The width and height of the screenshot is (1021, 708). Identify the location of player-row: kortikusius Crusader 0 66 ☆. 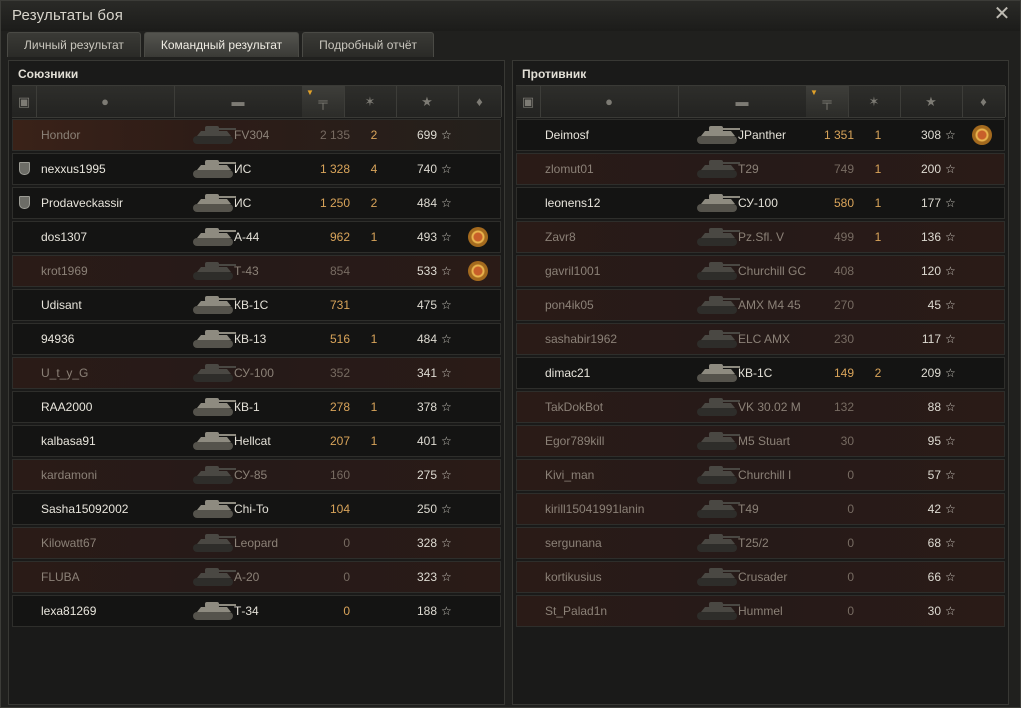
(760, 577).